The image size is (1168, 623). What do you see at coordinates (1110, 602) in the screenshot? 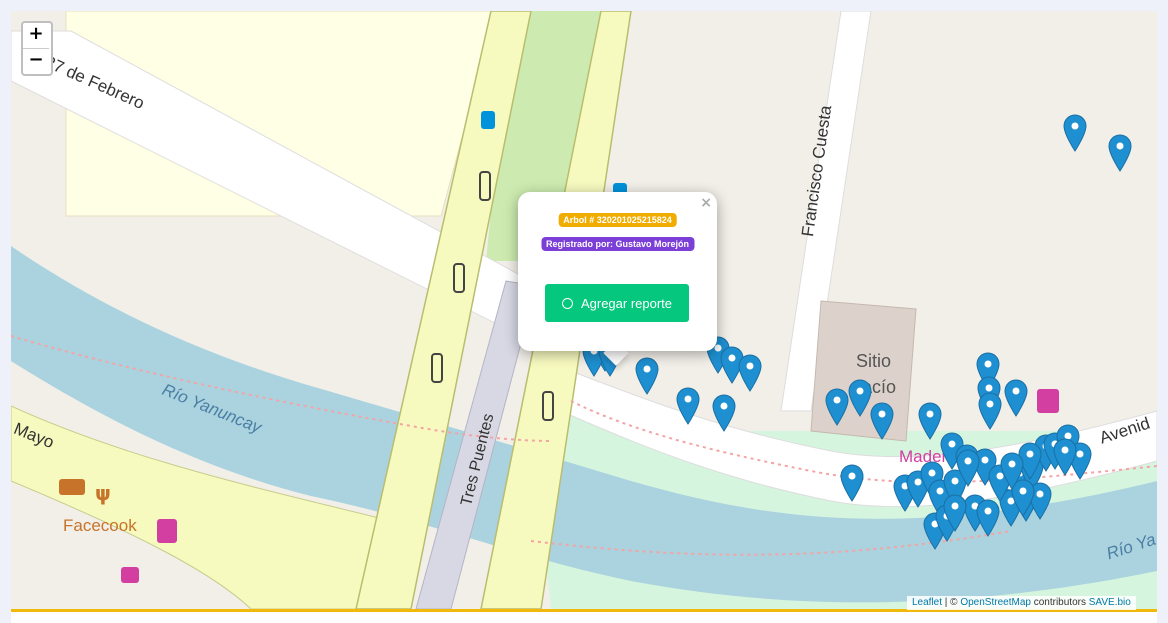
I see `savebio-link: SAVE.bio` at bounding box center [1110, 602].